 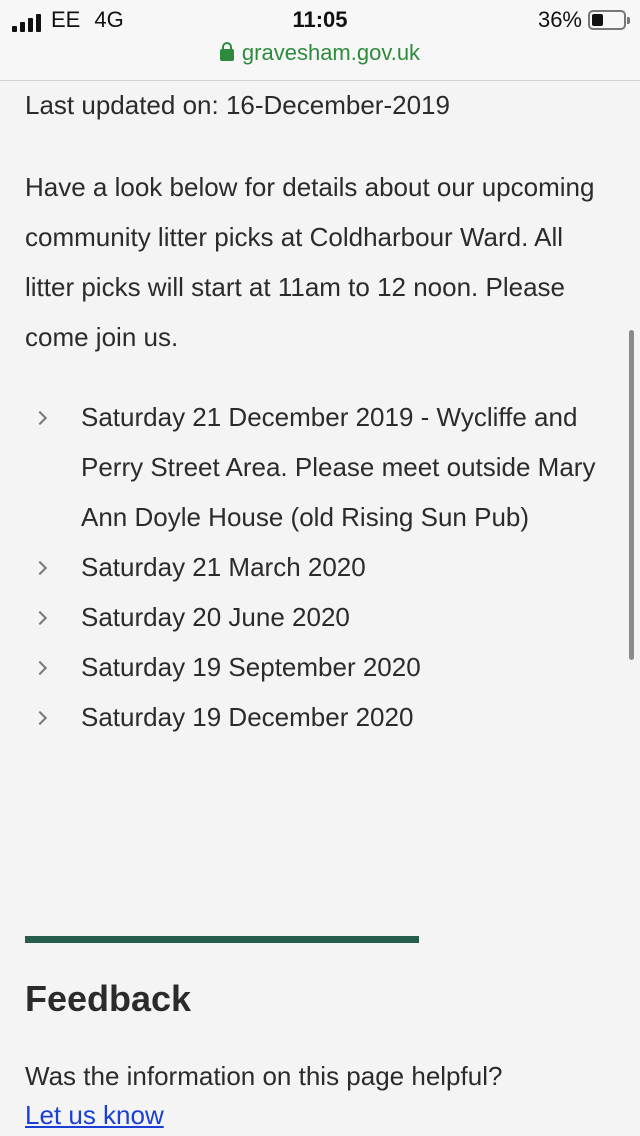 I want to click on last-updated: Last updated on: 16-December-2019, so click(x=237, y=105).